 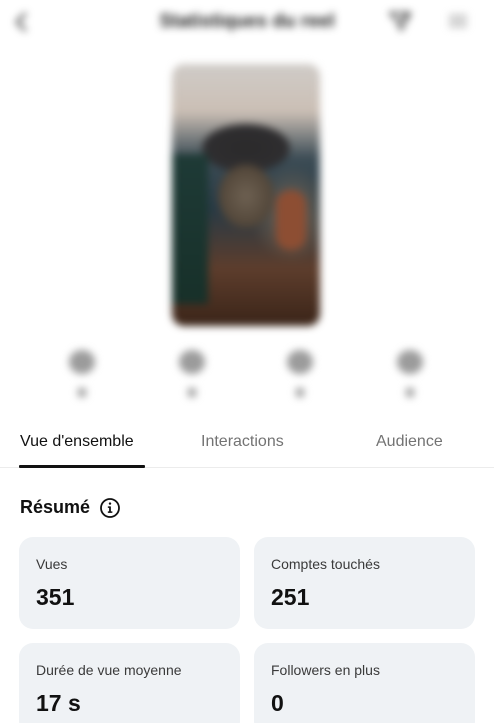 I want to click on stat-count: 7, so click(x=82, y=392).